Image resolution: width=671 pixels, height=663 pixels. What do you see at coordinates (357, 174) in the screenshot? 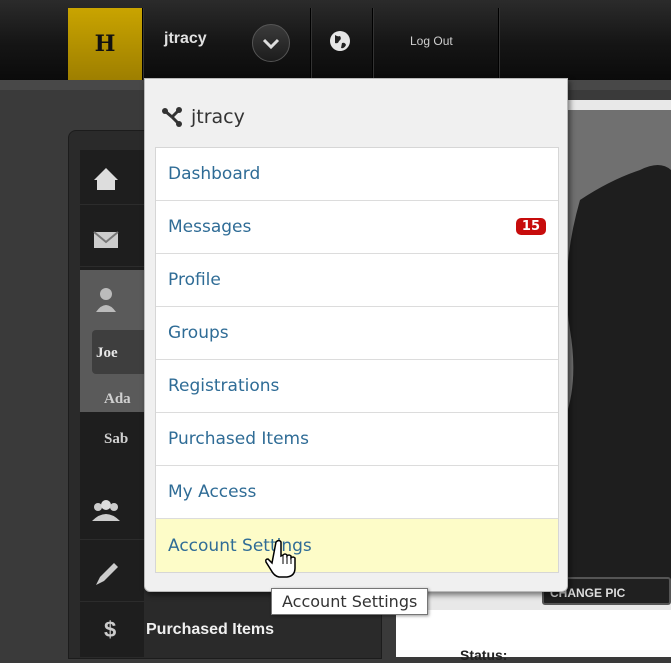
I see `menu-item-dashboard: Dashboard` at bounding box center [357, 174].